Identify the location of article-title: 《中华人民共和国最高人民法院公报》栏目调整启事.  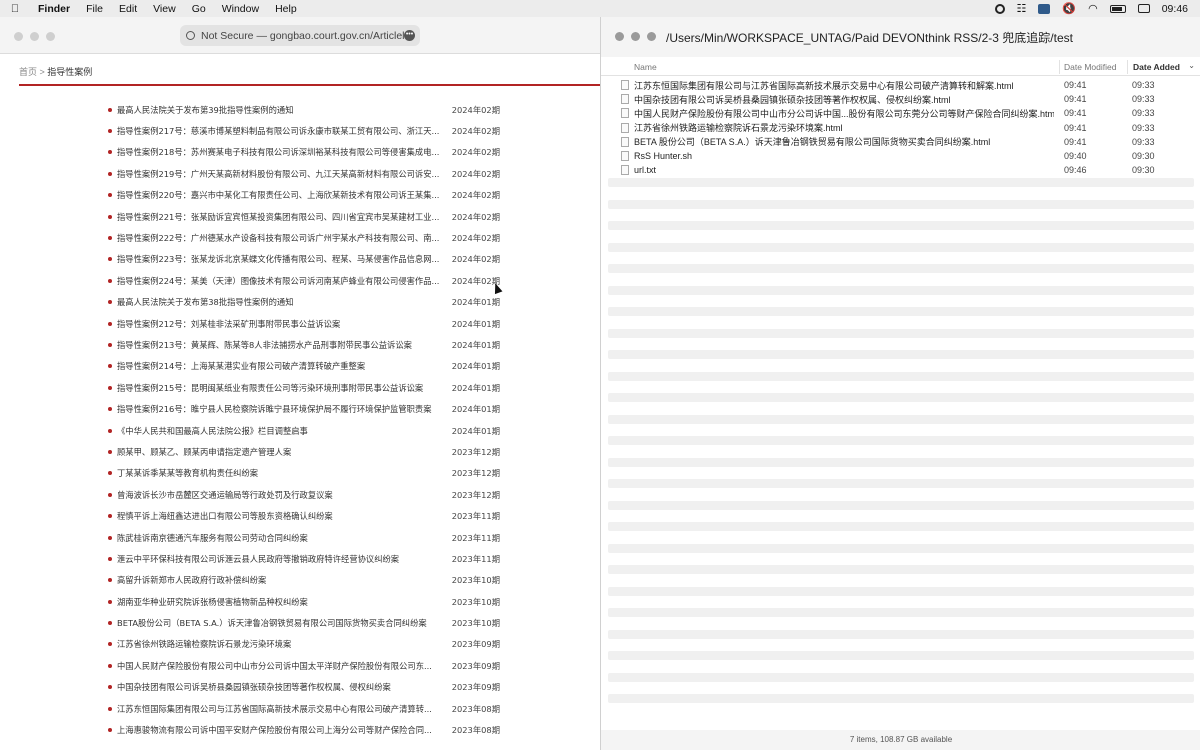
(282, 431).